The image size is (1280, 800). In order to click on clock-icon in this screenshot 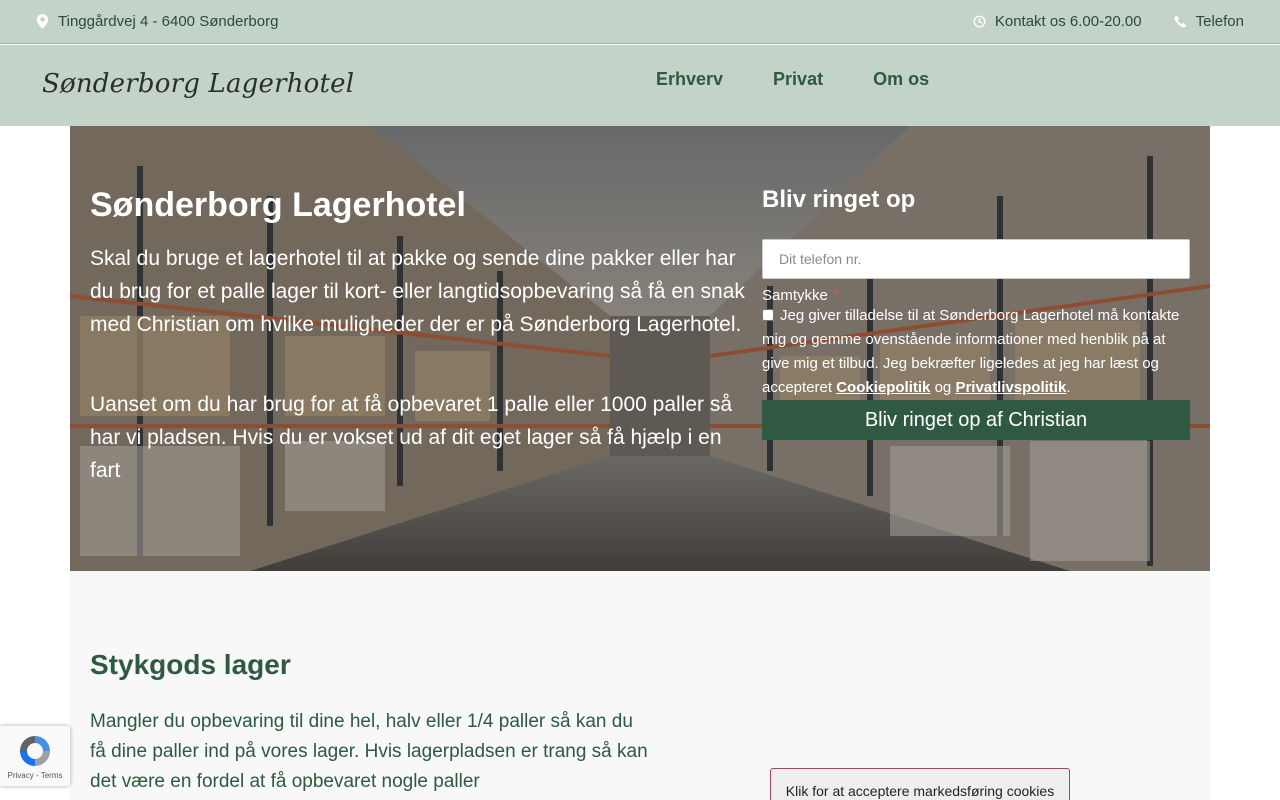, I will do `click(979, 21)`.